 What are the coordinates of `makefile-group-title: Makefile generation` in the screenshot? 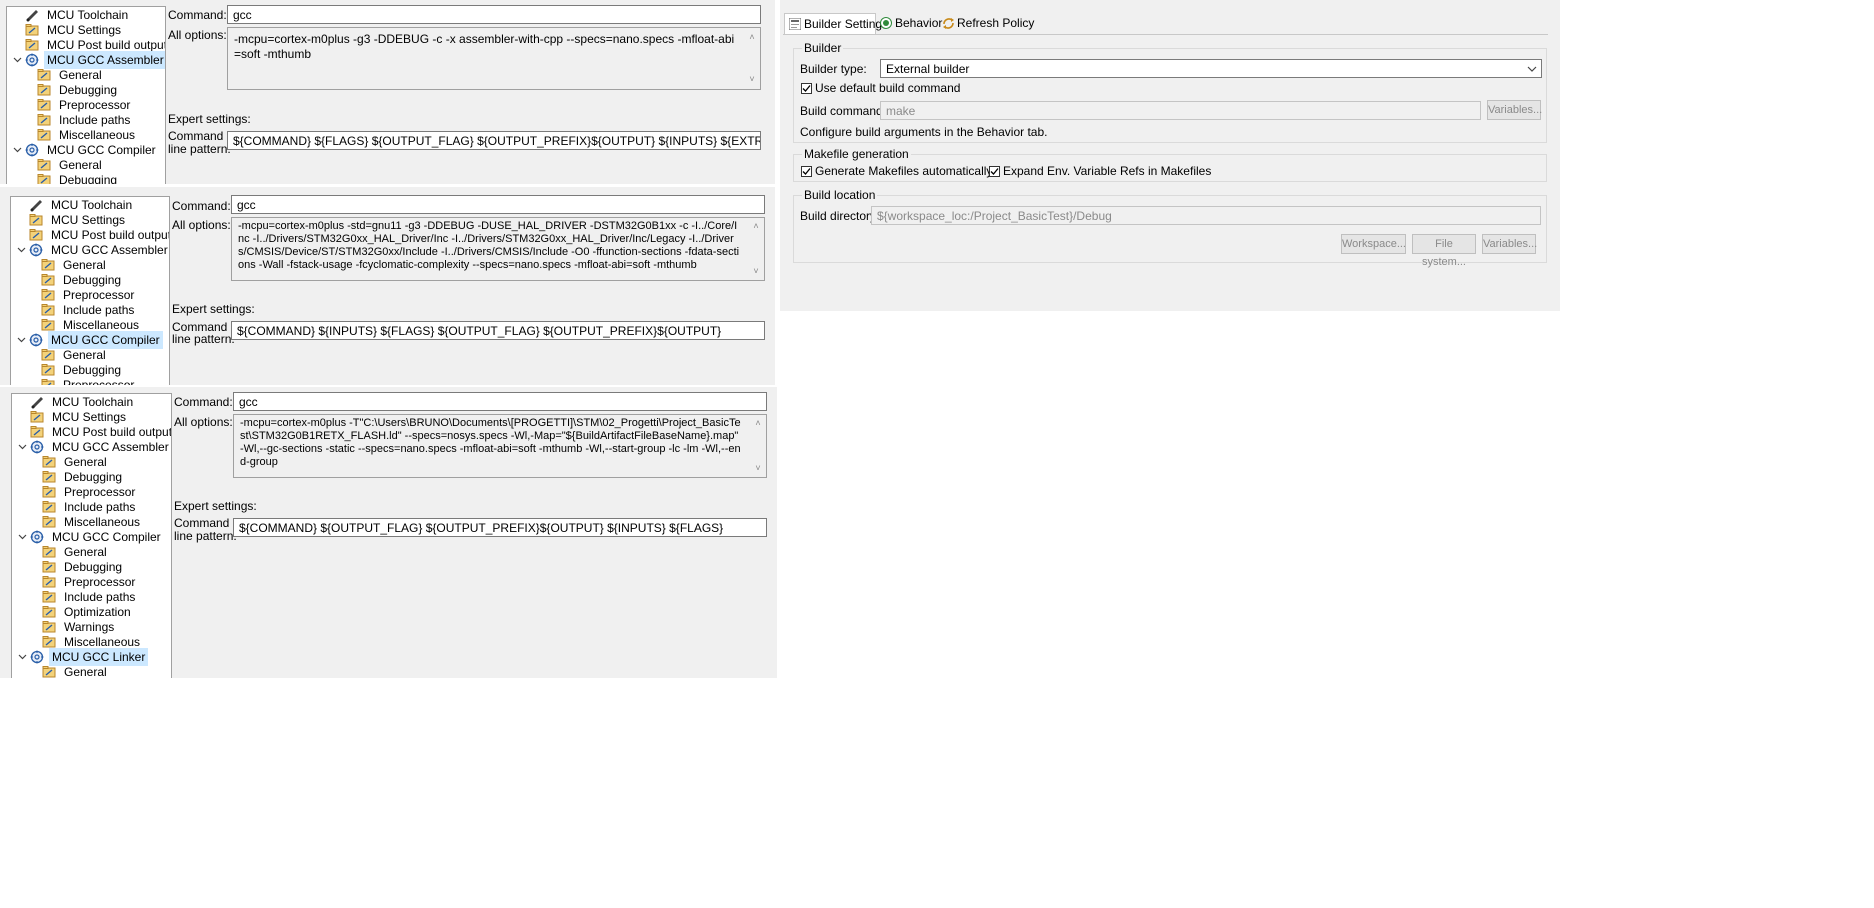 It's located at (856, 154).